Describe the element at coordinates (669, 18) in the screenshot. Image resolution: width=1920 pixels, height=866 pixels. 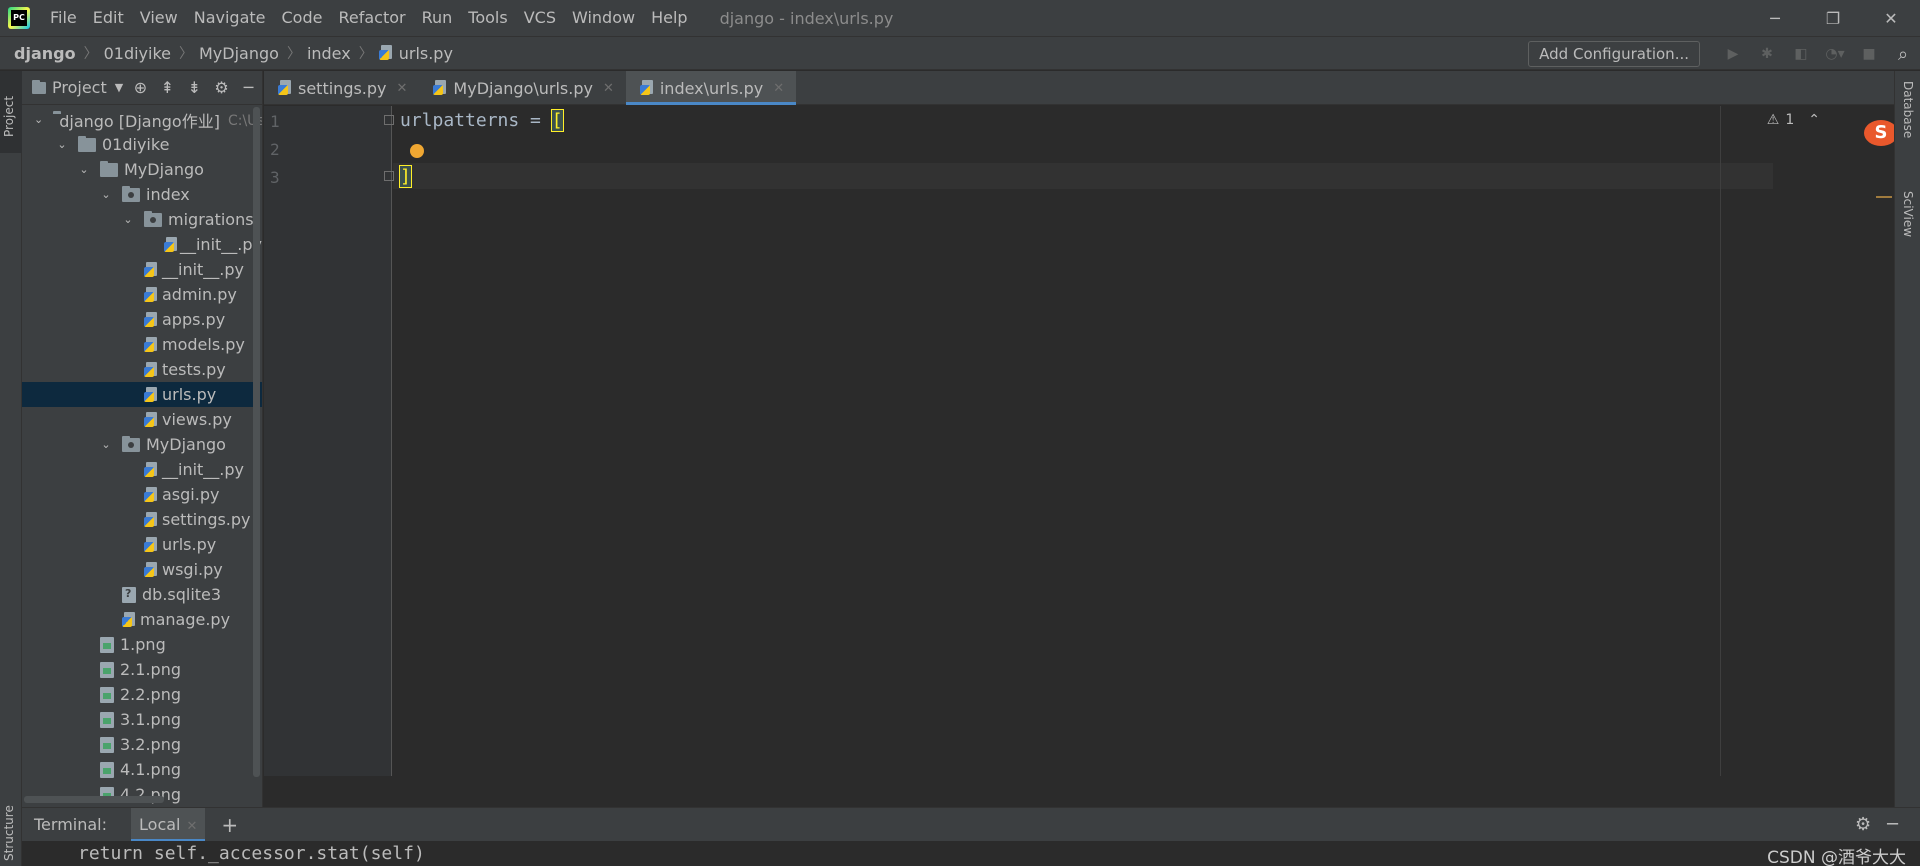
I see `menu-help: Help` at that location.